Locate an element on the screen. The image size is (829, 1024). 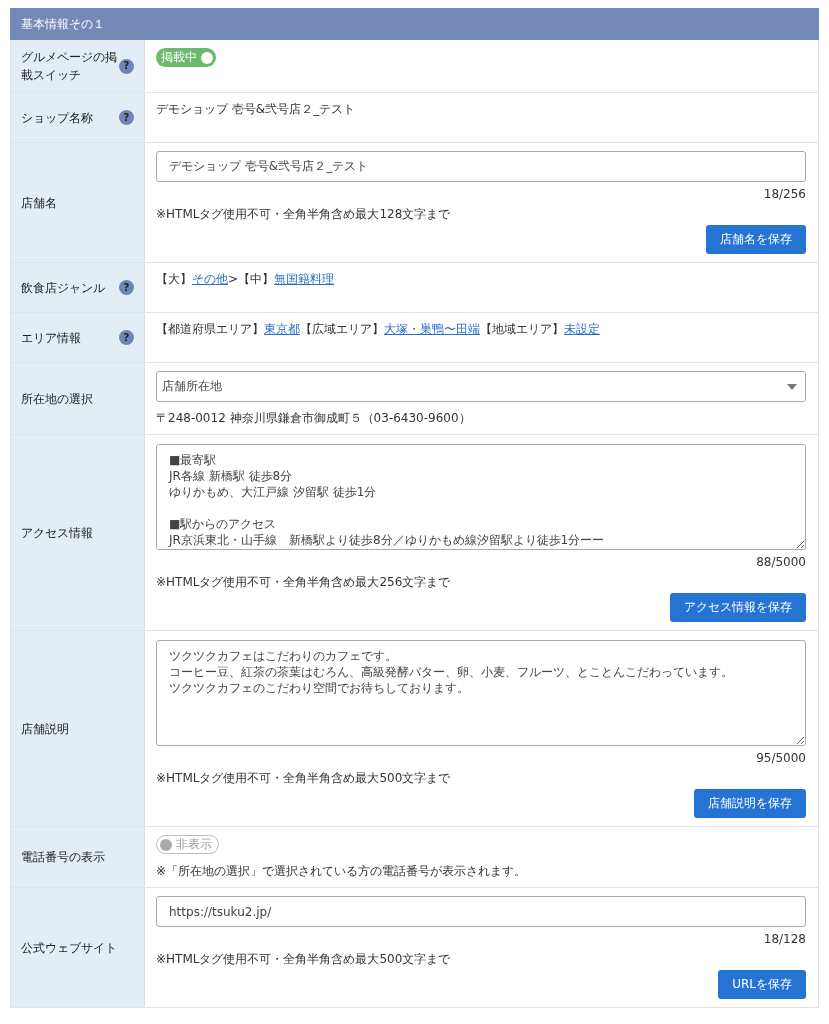
field-label: アクセス情報 is located at coordinates (57, 533).